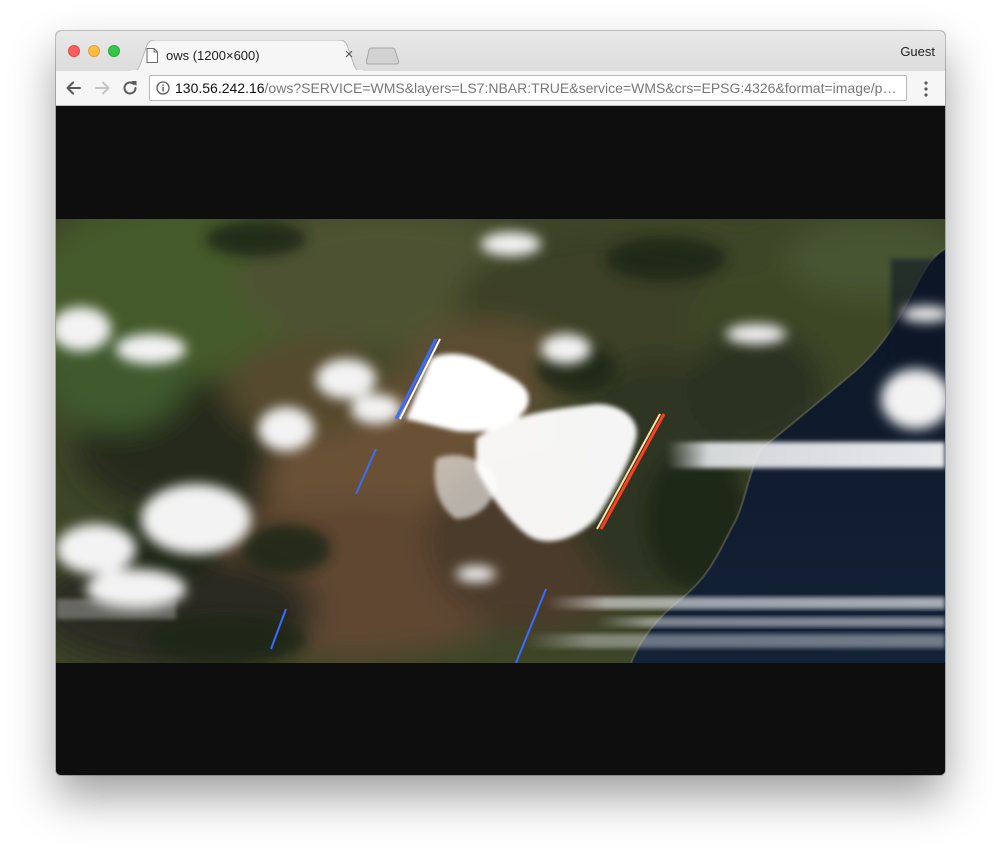 Image resolution: width=1001 pixels, height=856 pixels. What do you see at coordinates (213, 55) in the screenshot?
I see `tab-title: ows (1200×600)` at bounding box center [213, 55].